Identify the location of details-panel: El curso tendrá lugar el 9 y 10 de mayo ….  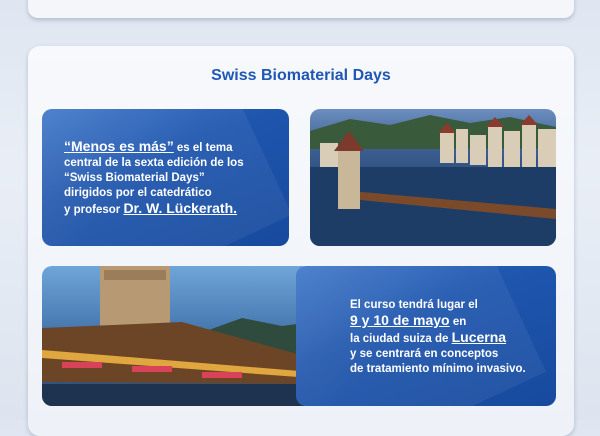
(426, 336).